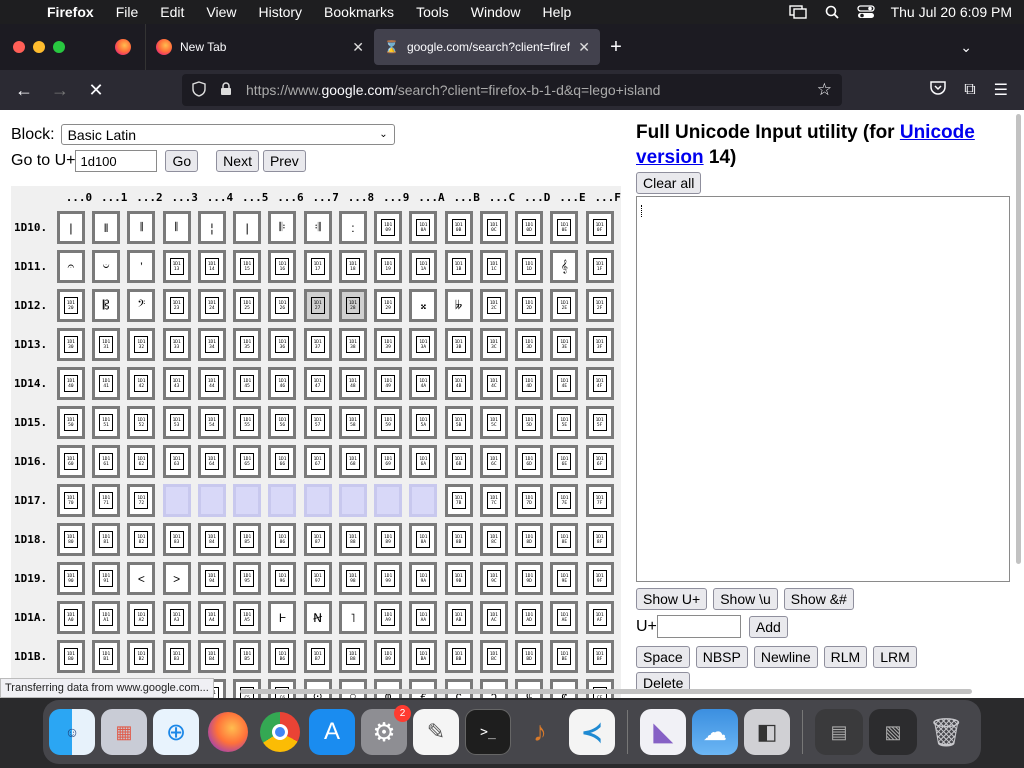 This screenshot has height=768, width=1024. What do you see at coordinates (211, 656) in the screenshot?
I see `char-cell: 1D1 B4` at bounding box center [211, 656].